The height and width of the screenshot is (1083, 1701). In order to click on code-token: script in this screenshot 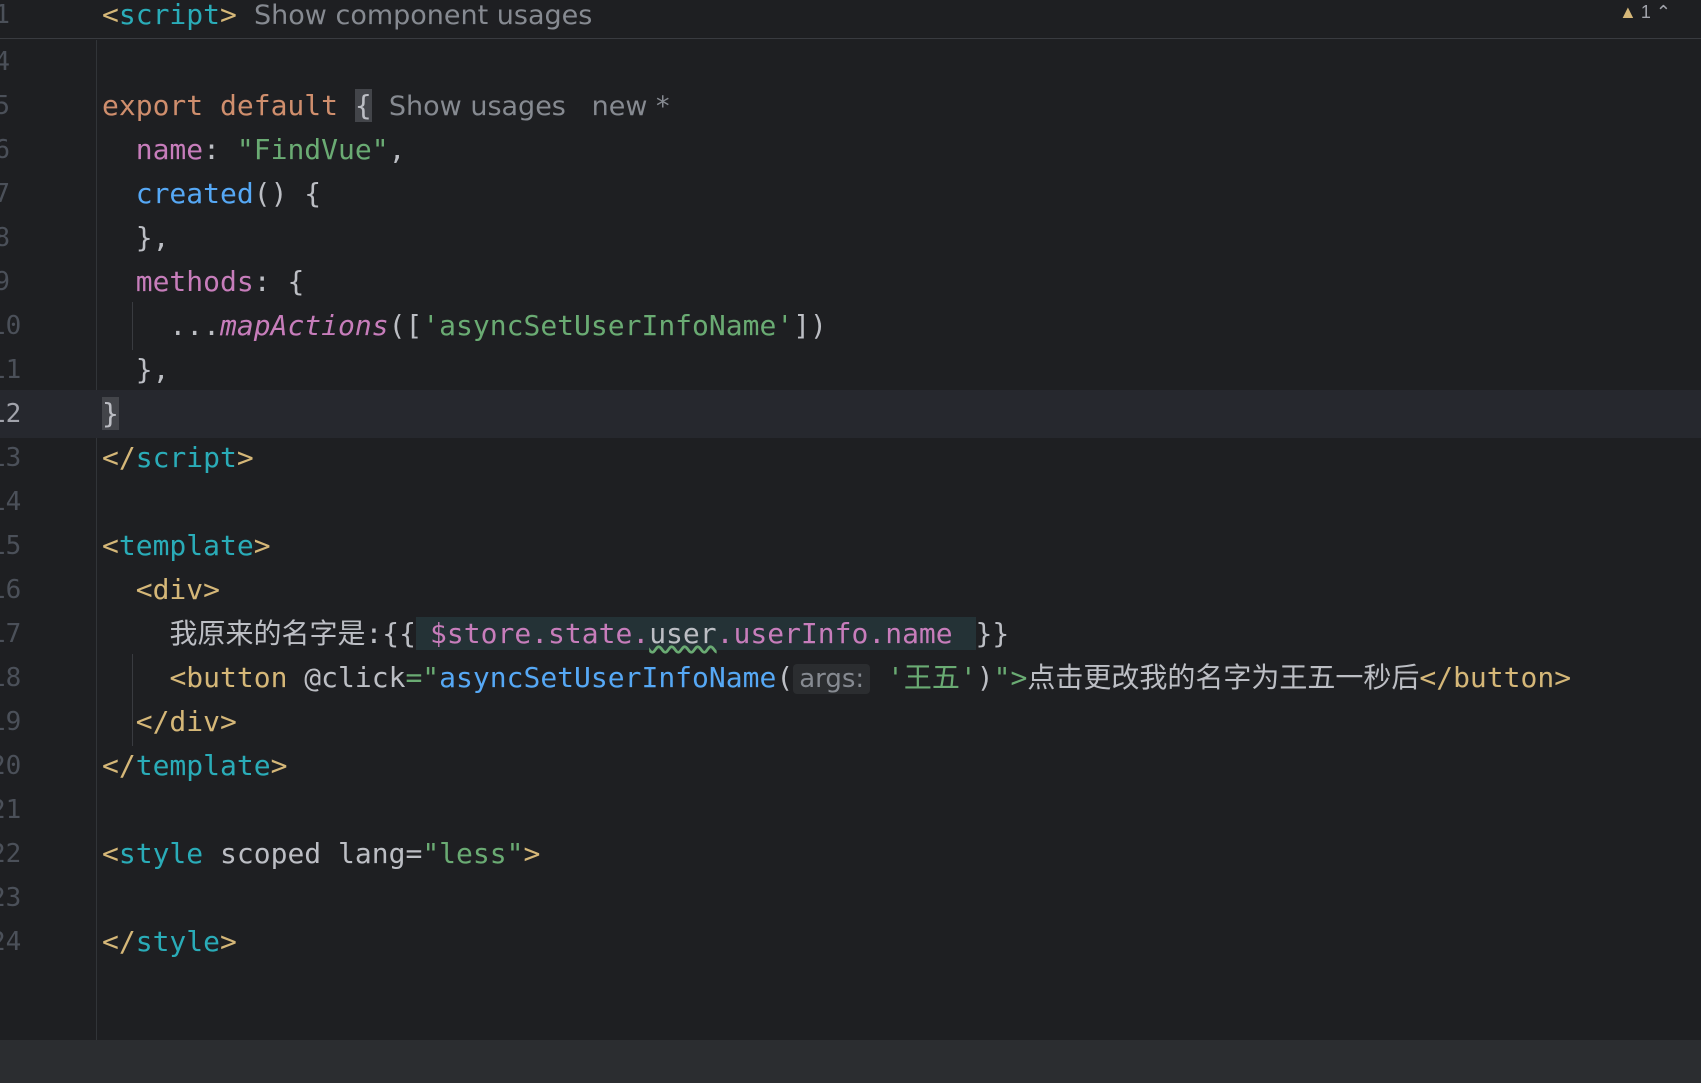, I will do `click(186, 457)`.